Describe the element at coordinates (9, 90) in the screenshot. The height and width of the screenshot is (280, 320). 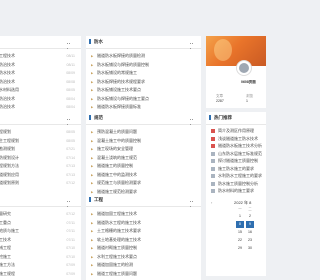
I see `list-item-title: 防水材料选用` at that location.